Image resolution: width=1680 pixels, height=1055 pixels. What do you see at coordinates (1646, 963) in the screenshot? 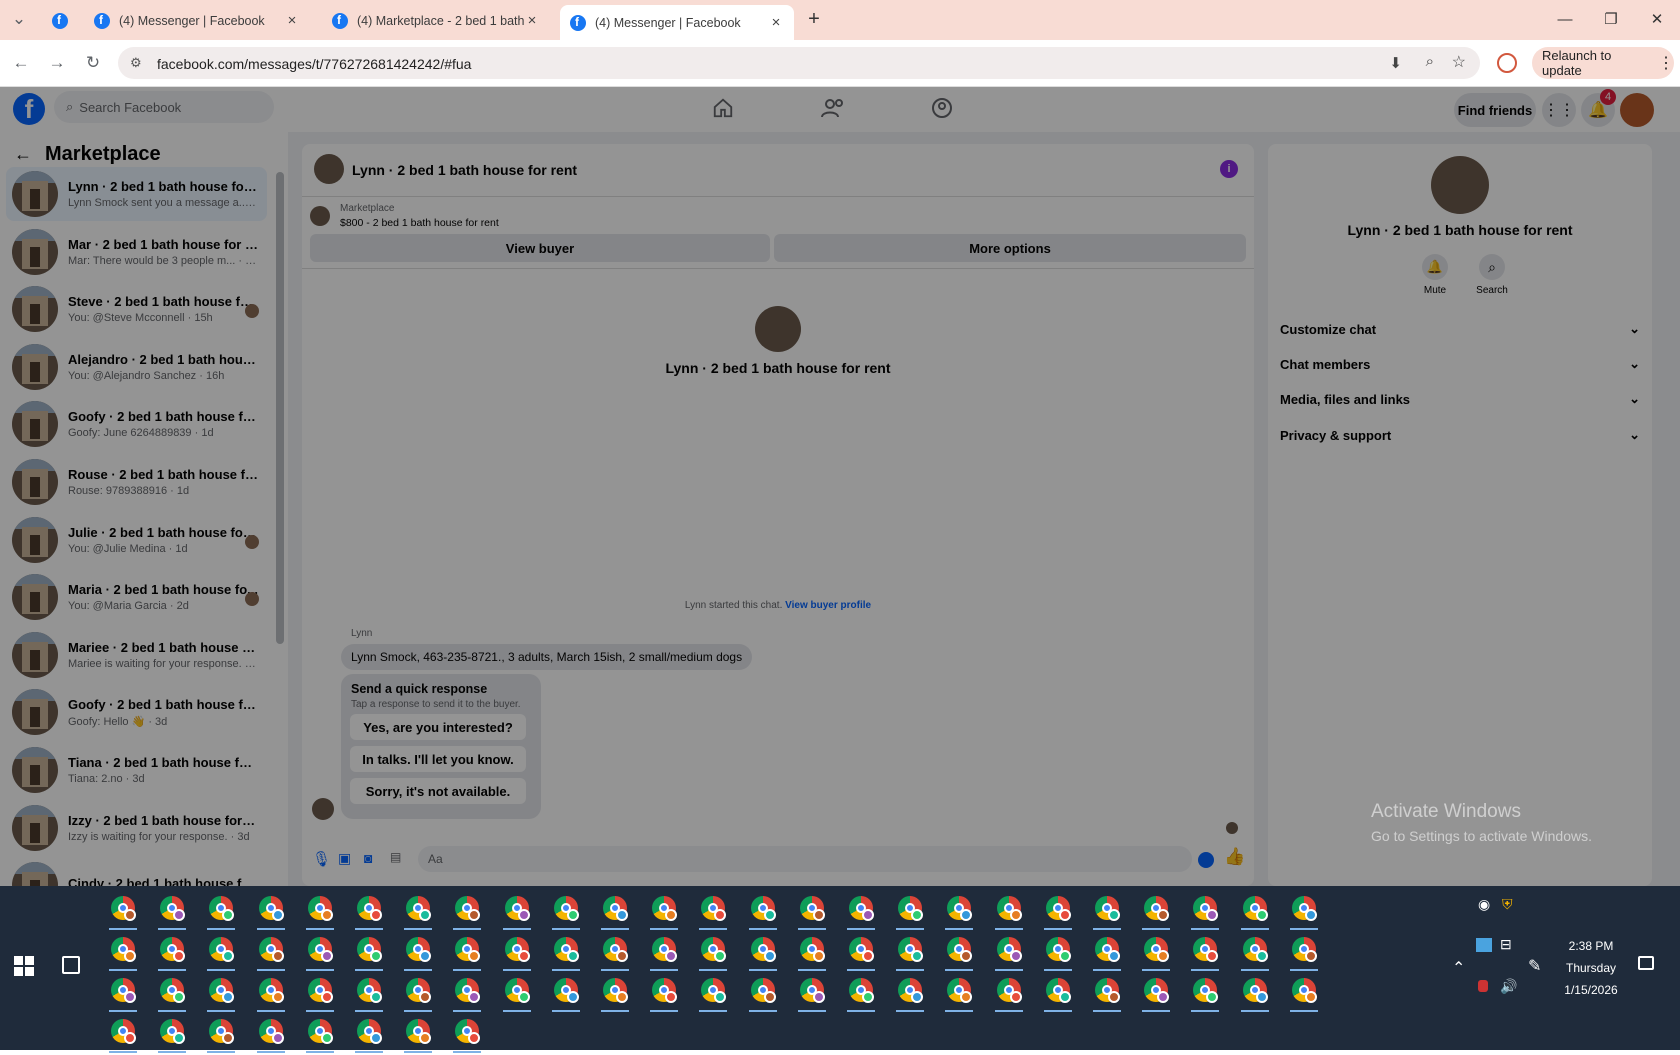
I see `notification-center-icon` at bounding box center [1646, 963].